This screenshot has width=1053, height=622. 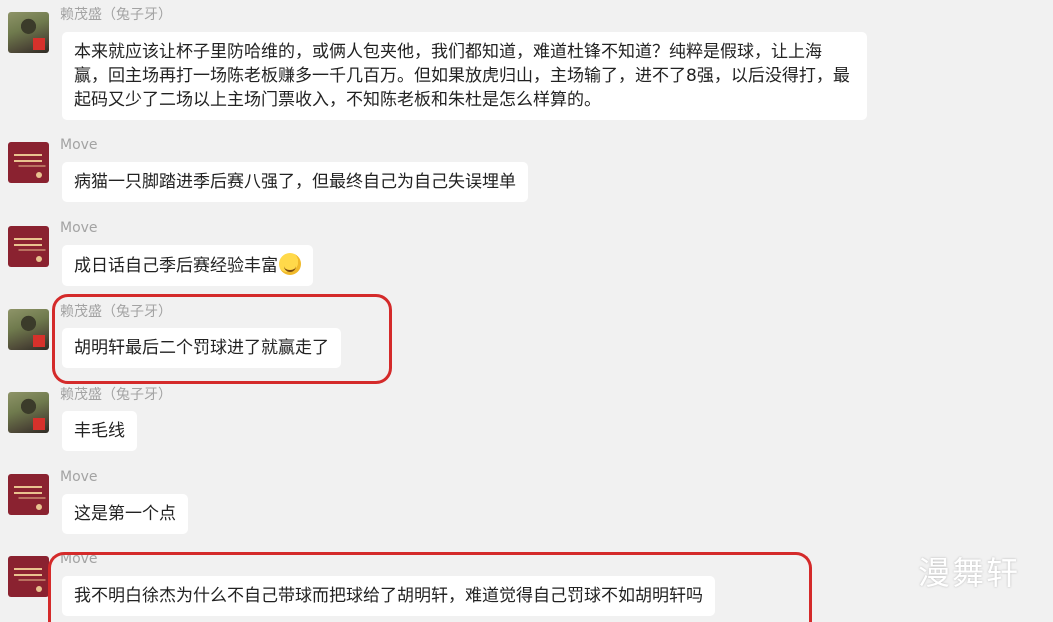 What do you see at coordinates (99, 431) in the screenshot?
I see `message-bubble: 丰毛线` at bounding box center [99, 431].